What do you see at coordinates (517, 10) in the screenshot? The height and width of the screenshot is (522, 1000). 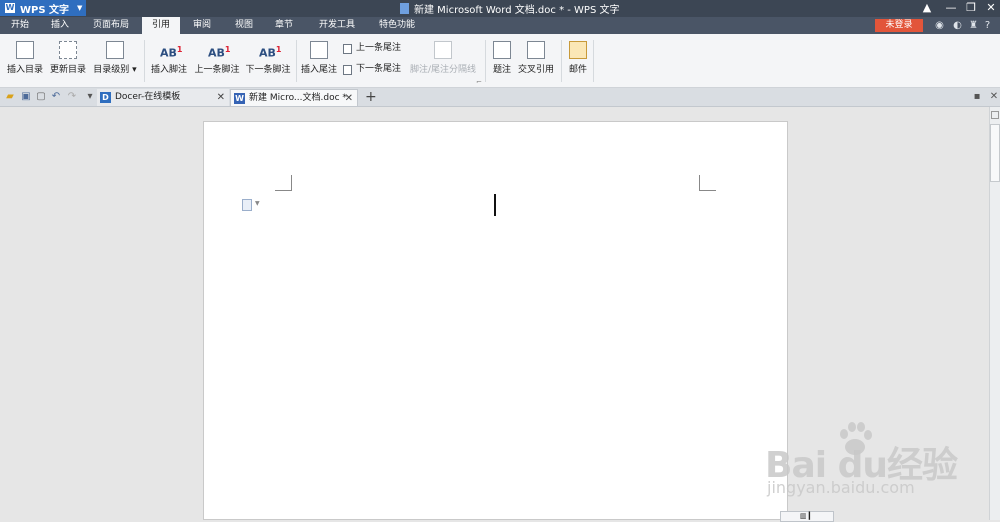 I see `window-title-text: 新建 Microsoft Word 文档.doc * - WPS 文字` at bounding box center [517, 10].